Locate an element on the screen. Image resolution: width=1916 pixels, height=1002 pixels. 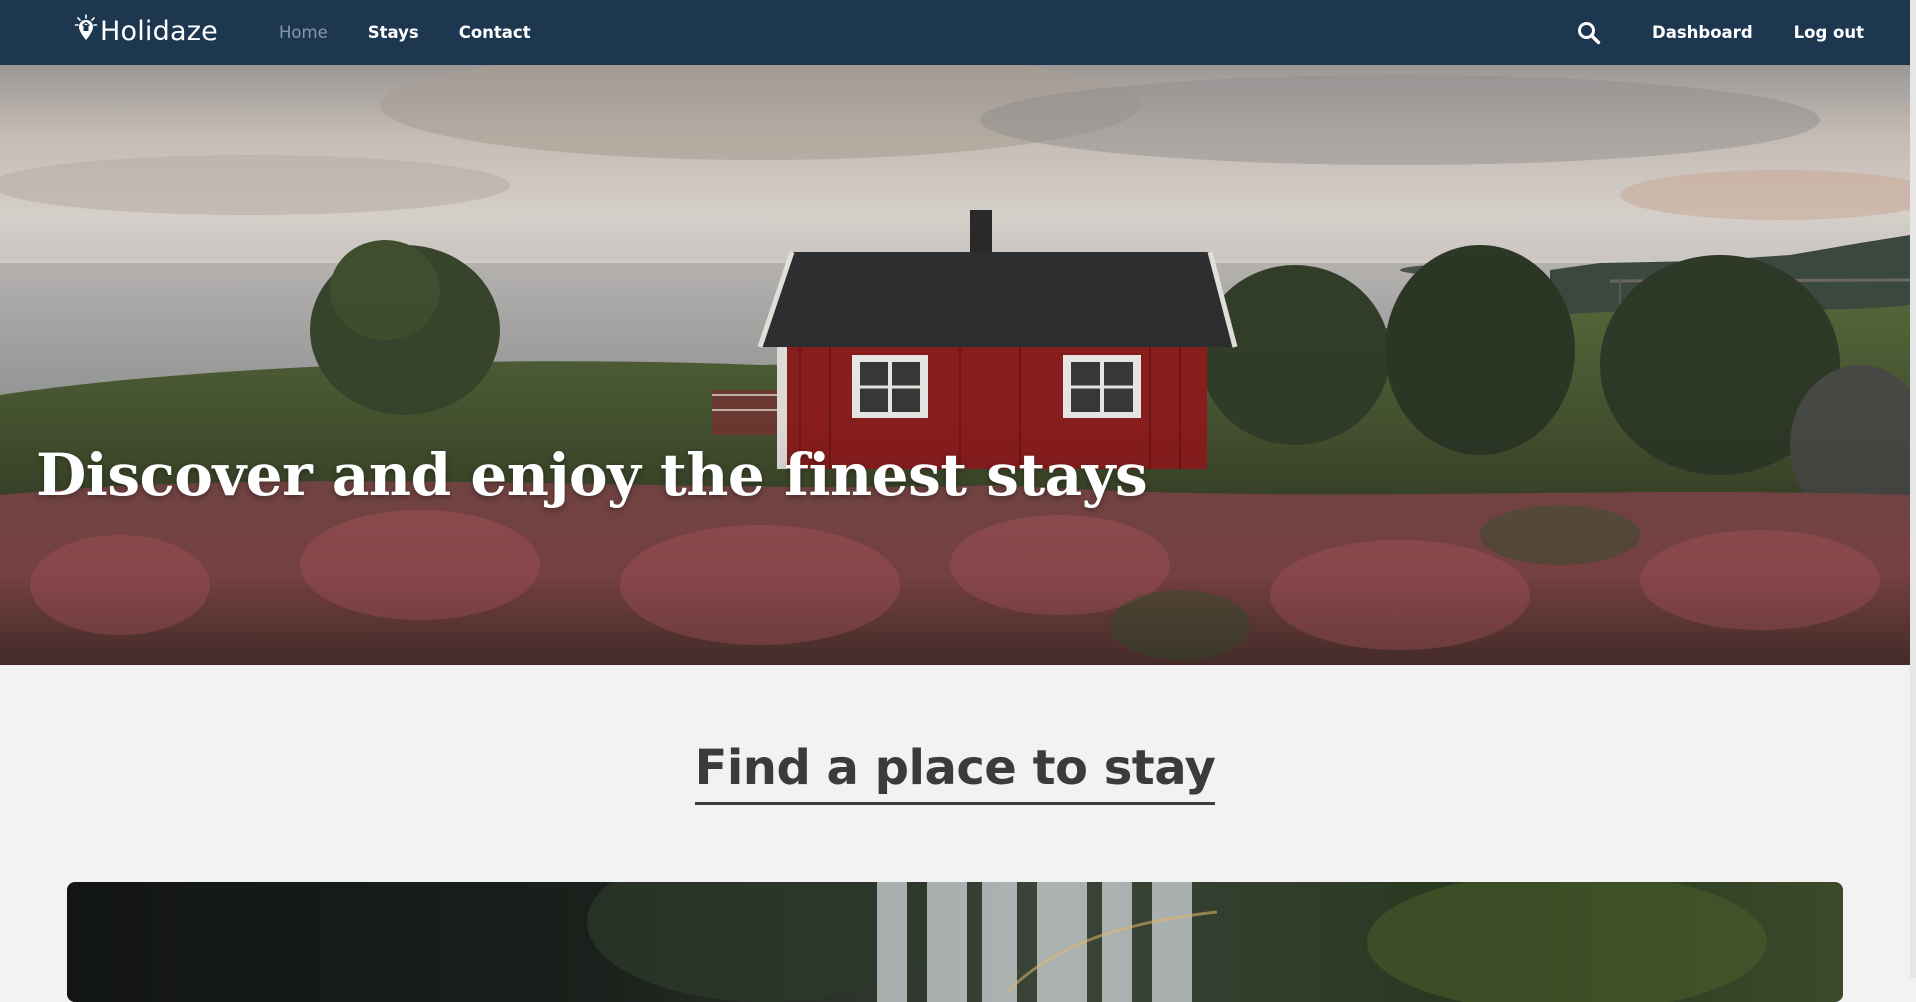
location-pin-icon is located at coordinates (86, 27).